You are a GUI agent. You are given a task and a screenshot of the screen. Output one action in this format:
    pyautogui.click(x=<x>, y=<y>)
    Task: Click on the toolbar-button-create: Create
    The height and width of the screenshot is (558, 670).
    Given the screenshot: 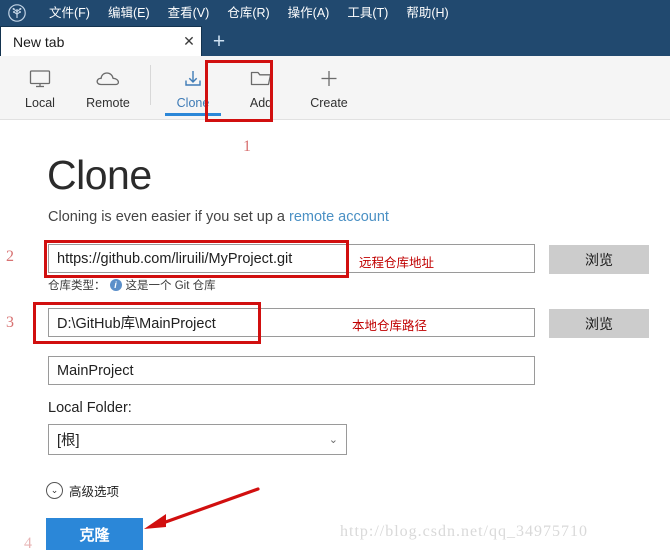 What is the action you would take?
    pyautogui.click(x=329, y=87)
    